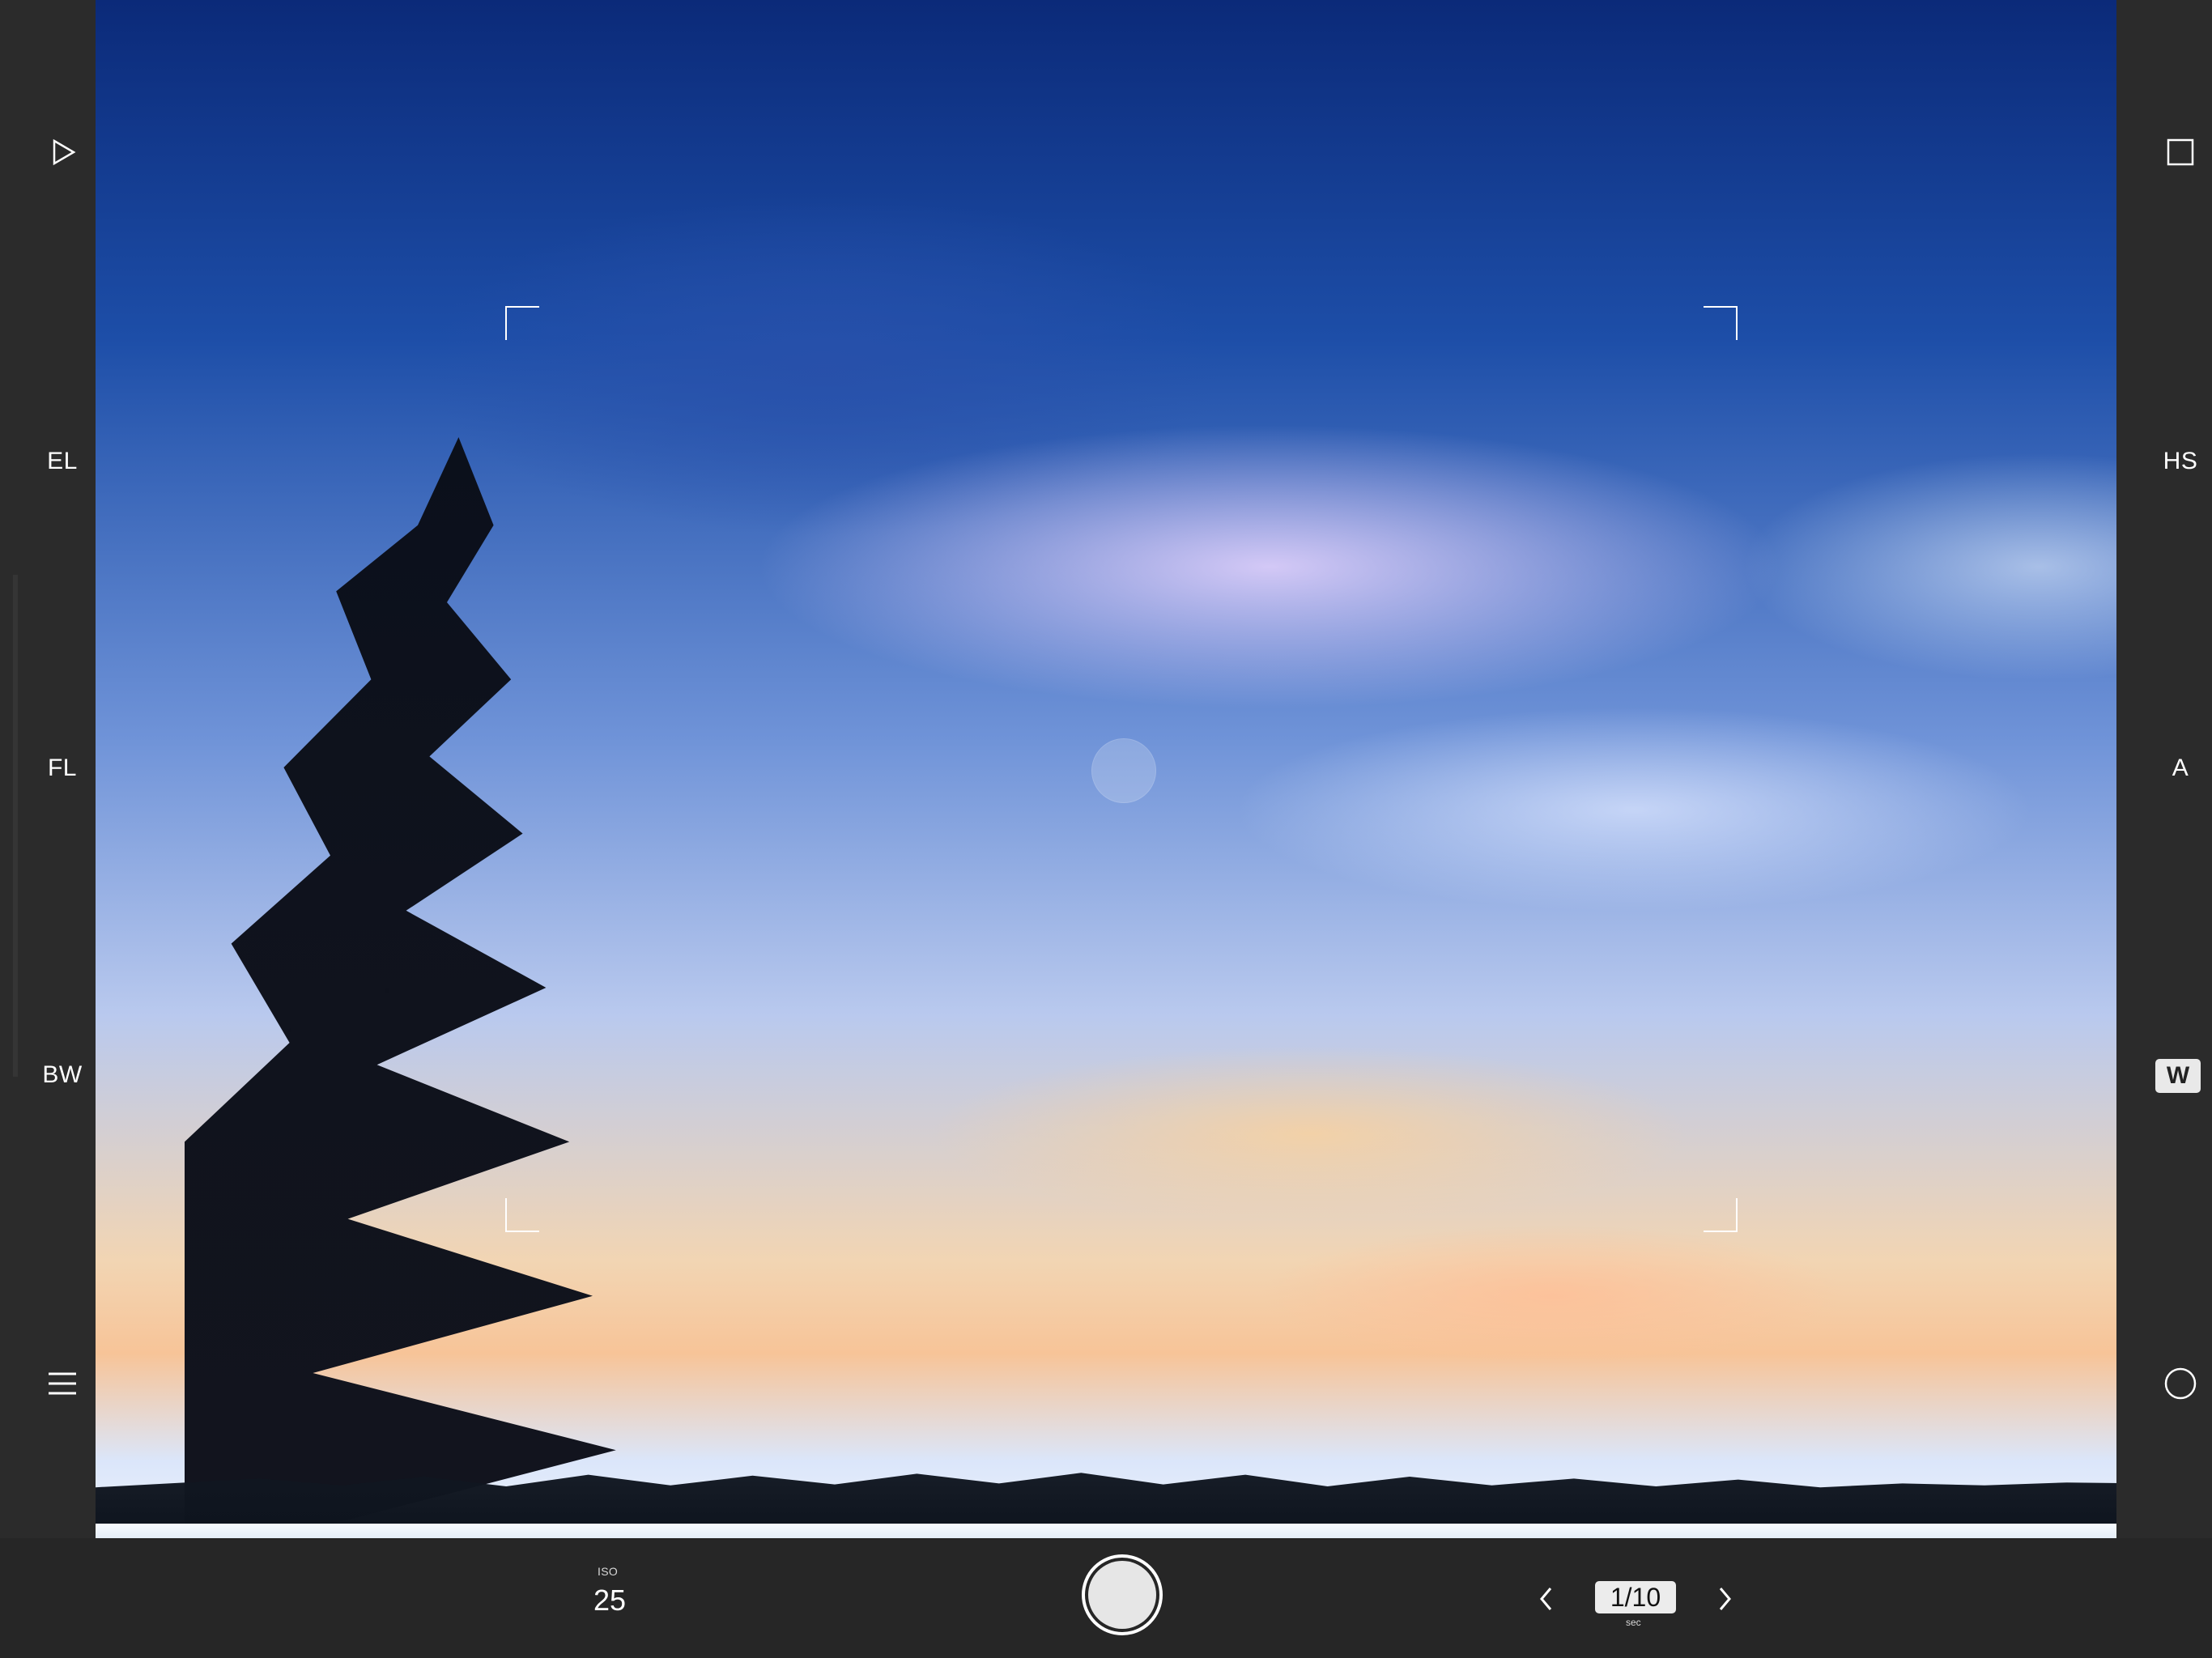  I want to click on menu-button, so click(63, 1383).